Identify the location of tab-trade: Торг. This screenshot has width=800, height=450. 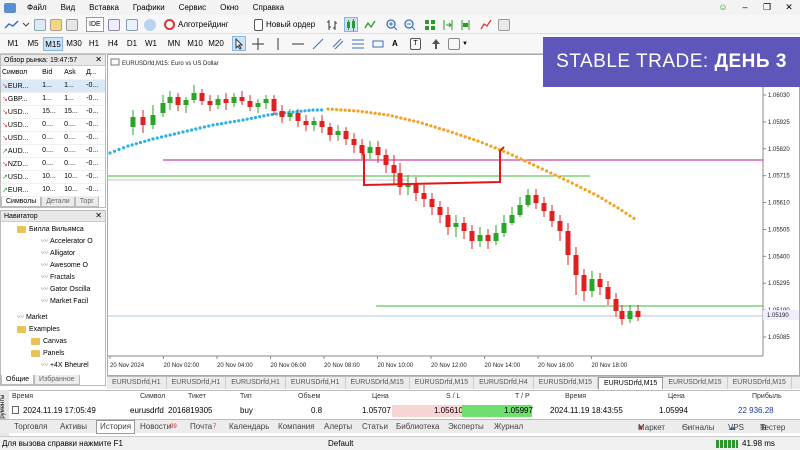
(86, 202).